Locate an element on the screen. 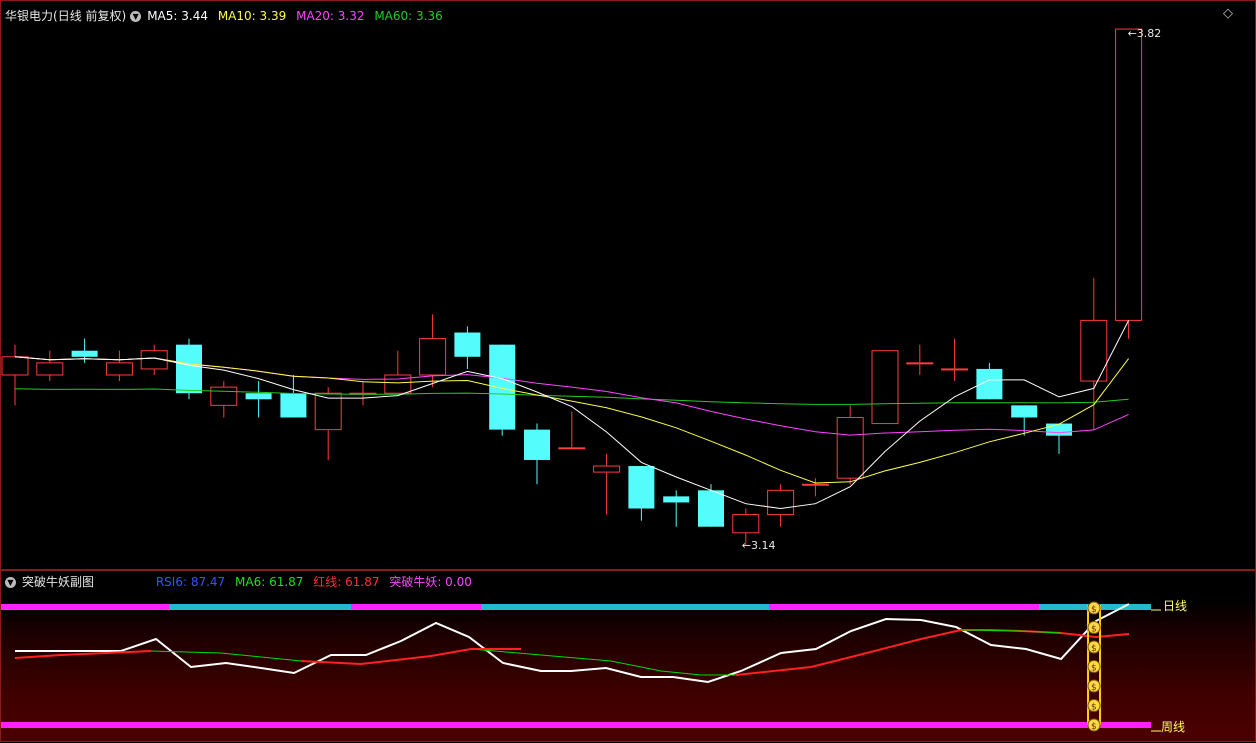 The height and width of the screenshot is (743, 1256). rsi-line is located at coordinates (572, 643).